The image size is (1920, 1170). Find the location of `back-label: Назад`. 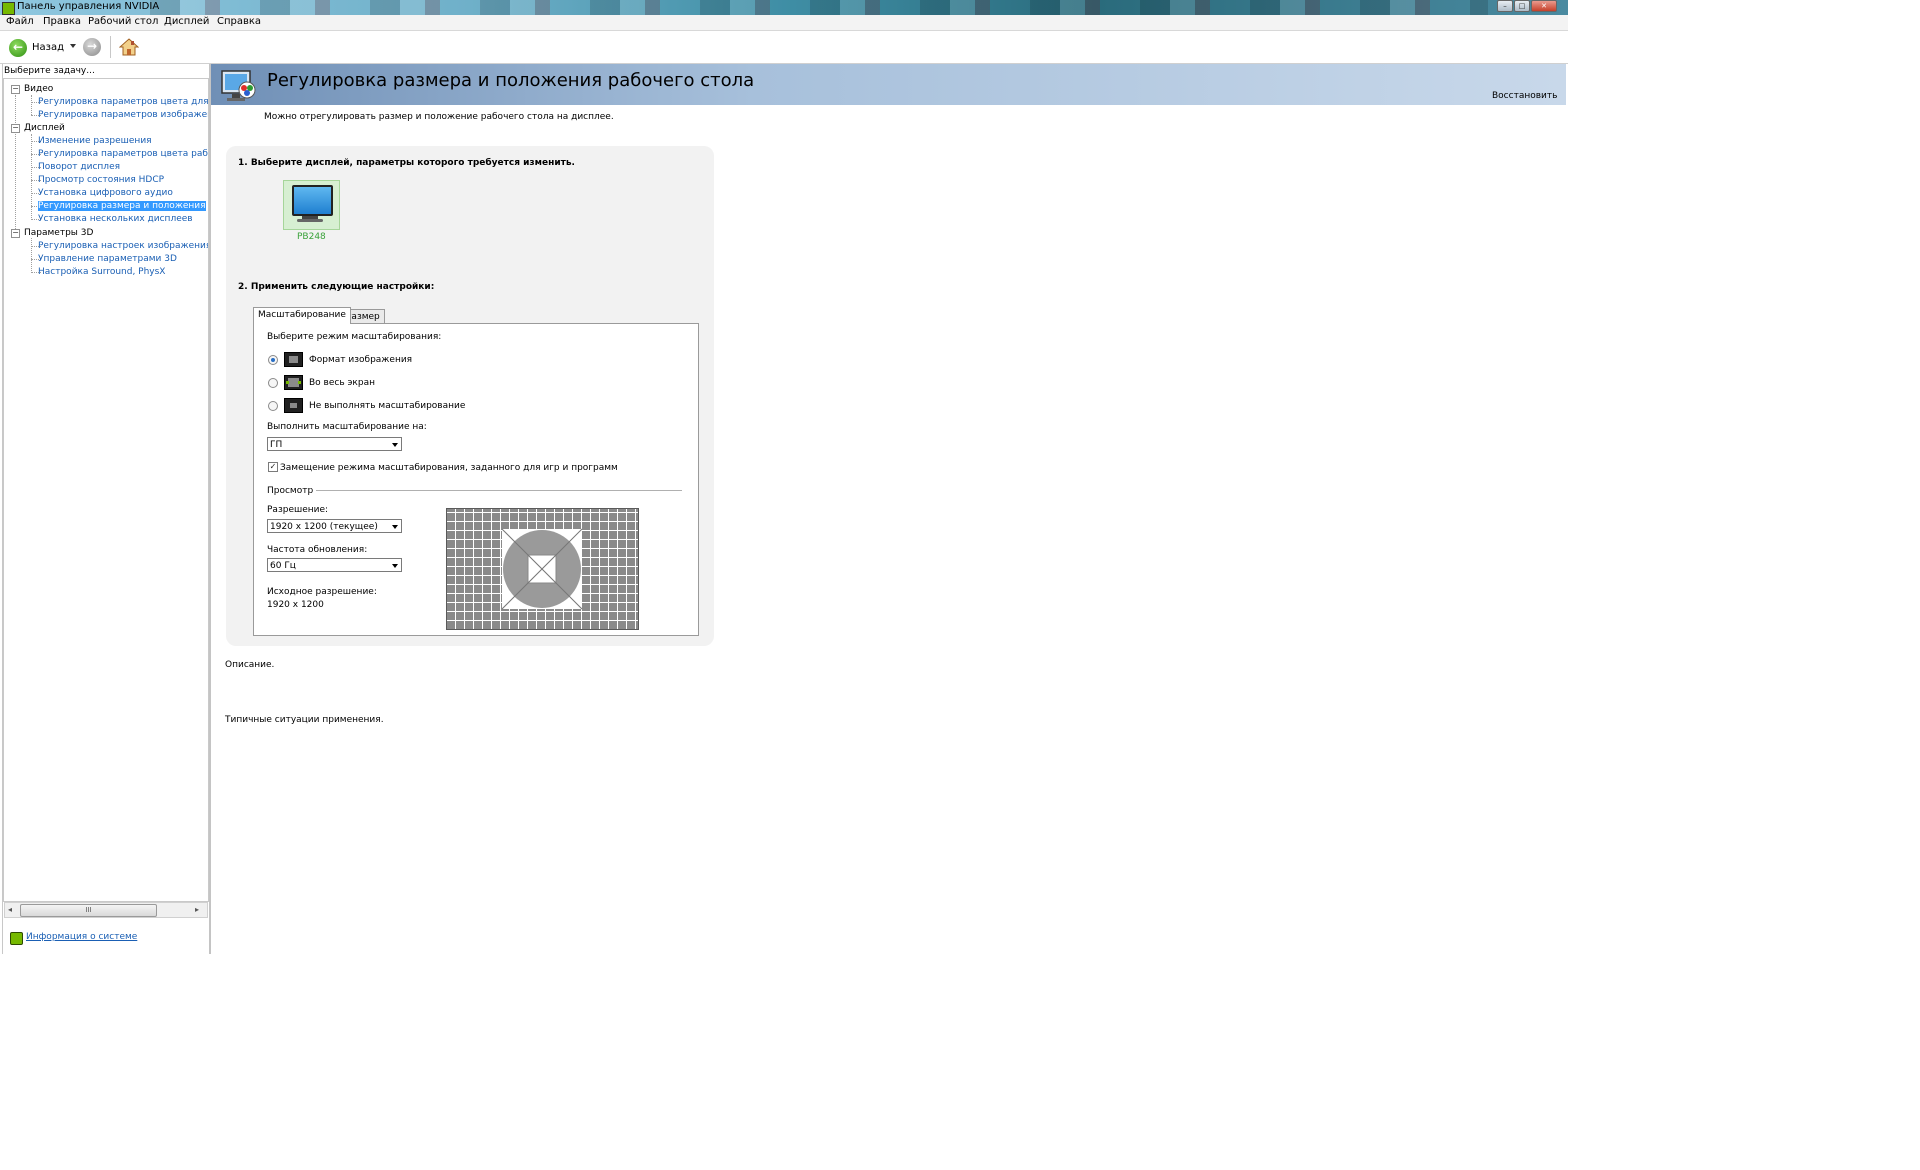

back-label: Назад is located at coordinates (48, 47).